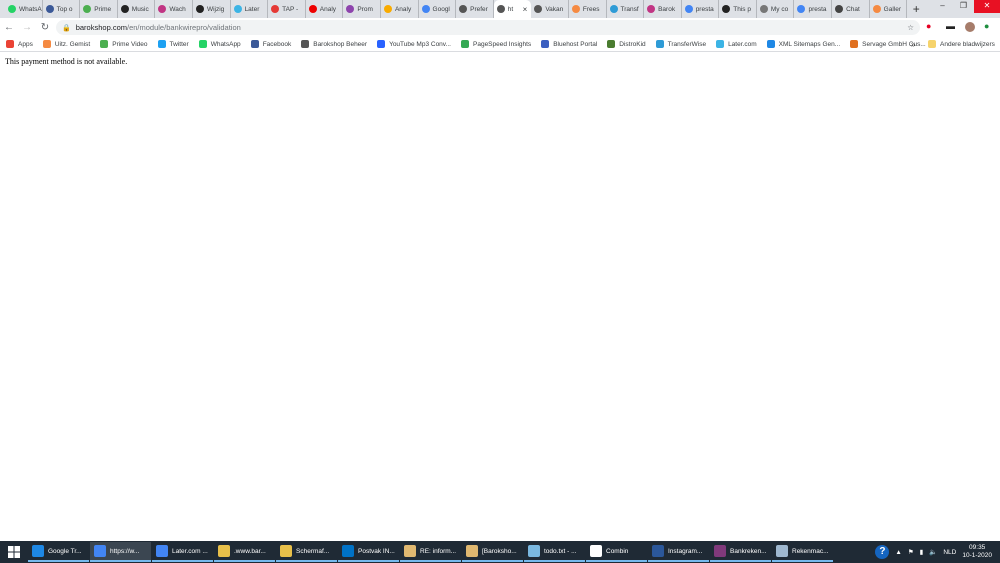 The image size is (1000, 563). Describe the element at coordinates (24, 9) in the screenshot. I see `tab: WhatsApp` at that location.